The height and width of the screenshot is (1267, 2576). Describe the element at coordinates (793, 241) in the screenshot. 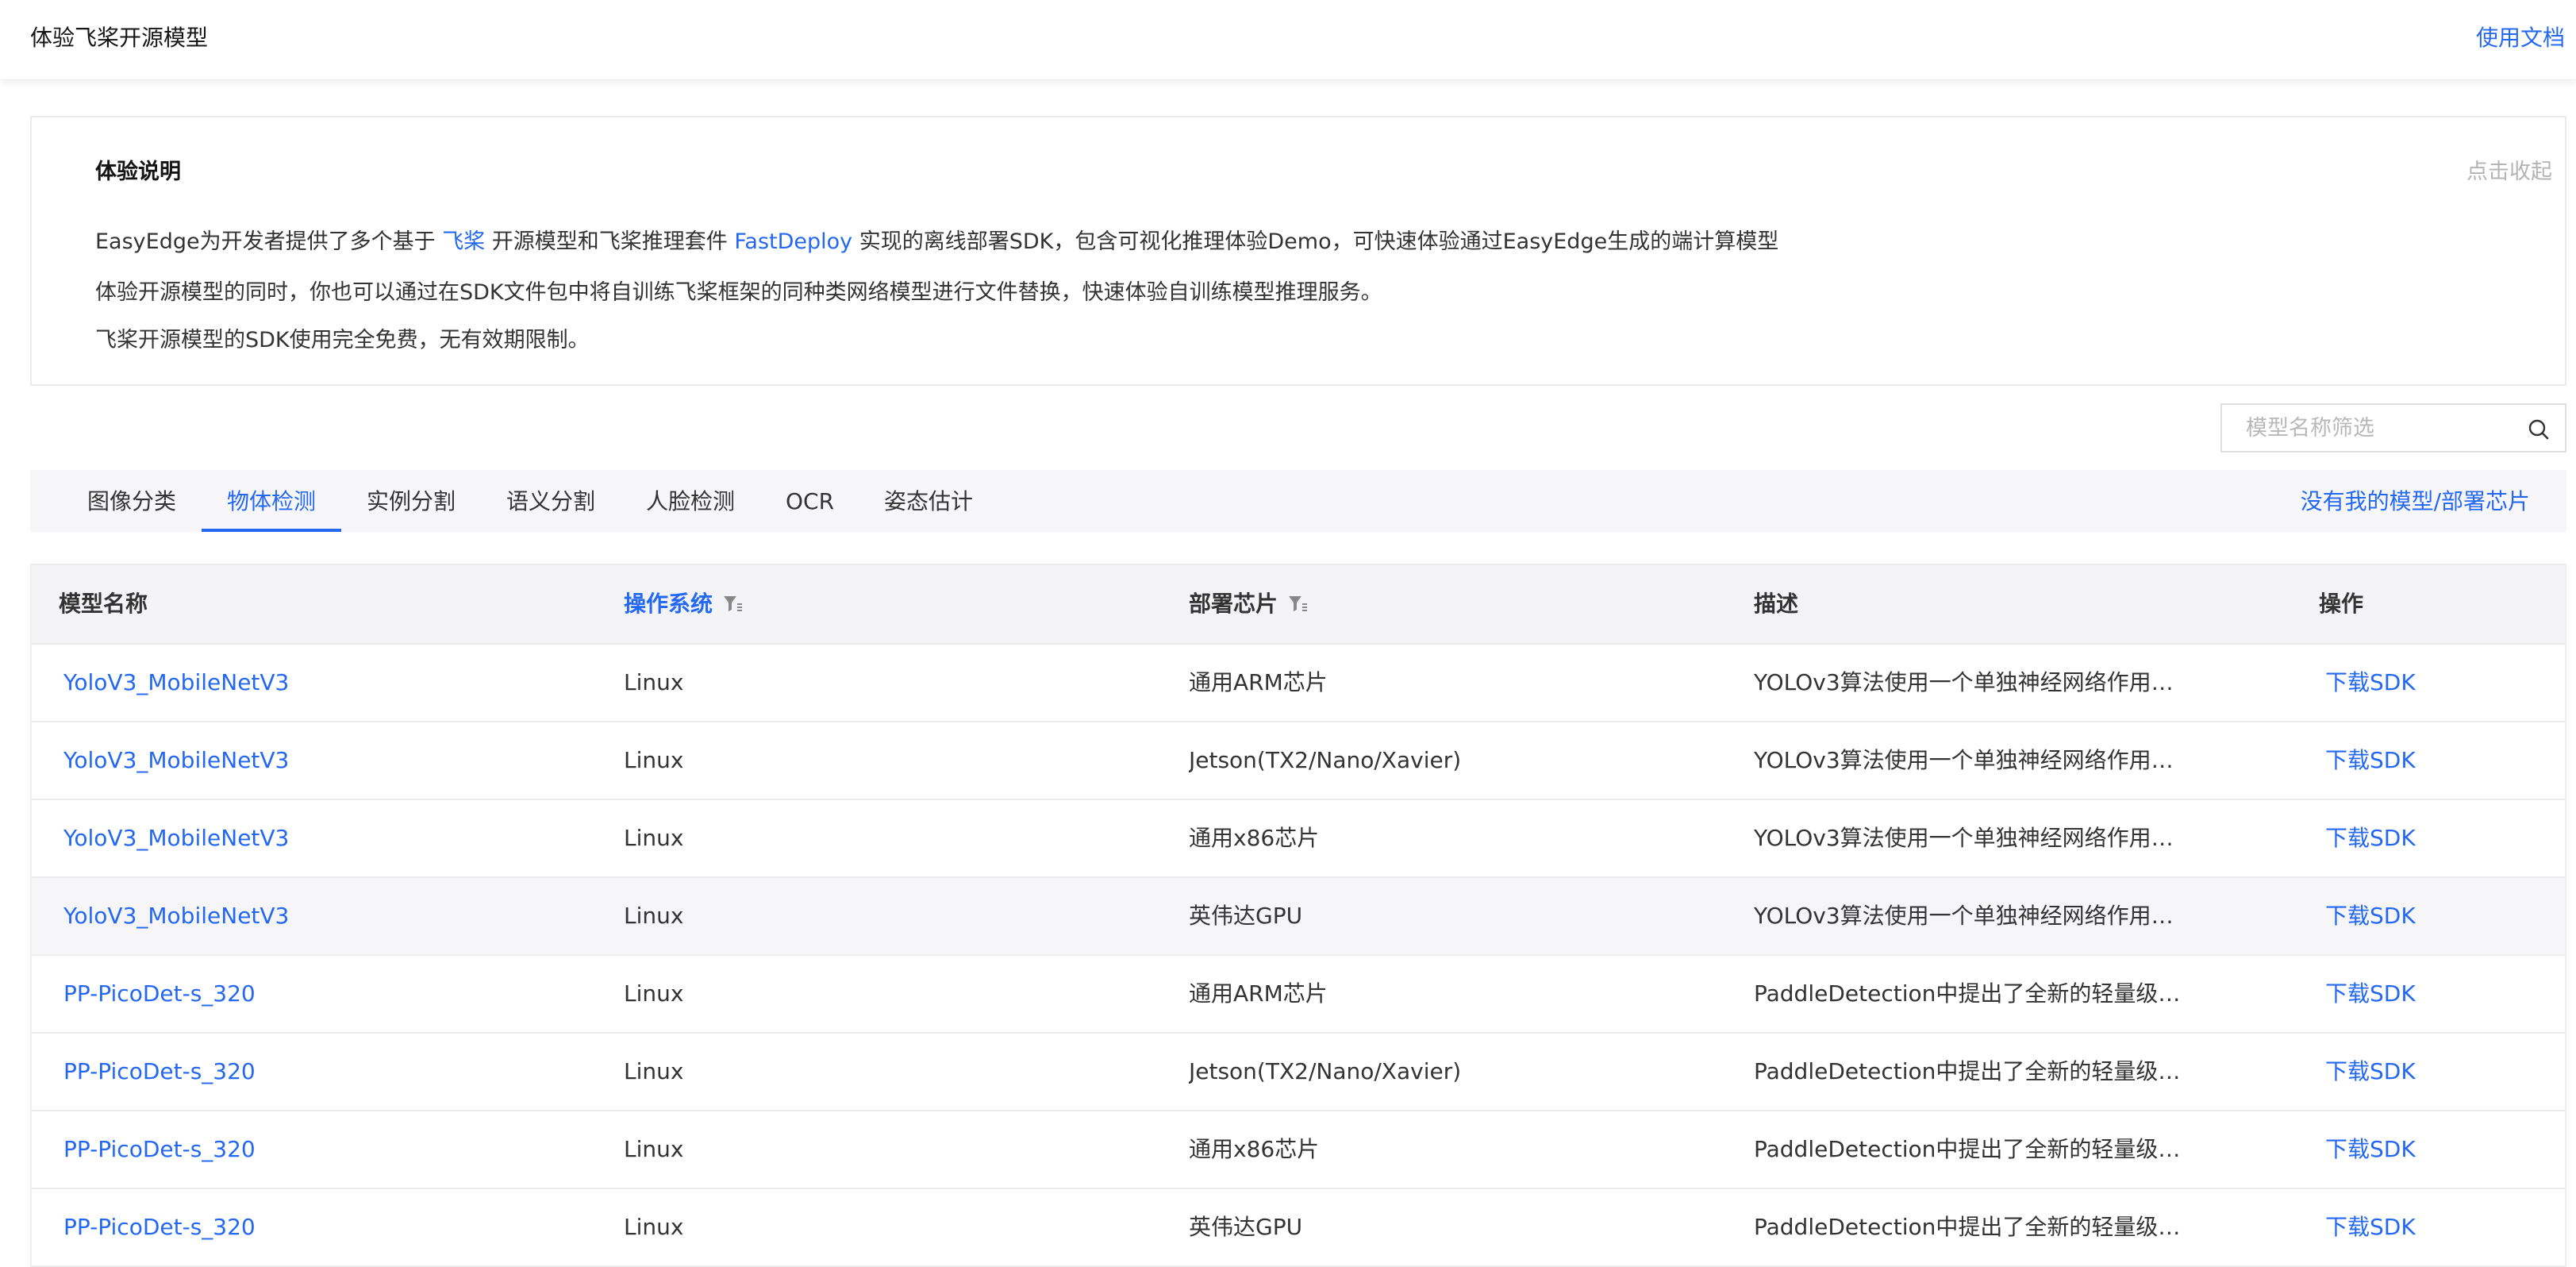

I see `fastdeploy-link: FastDeploy` at that location.